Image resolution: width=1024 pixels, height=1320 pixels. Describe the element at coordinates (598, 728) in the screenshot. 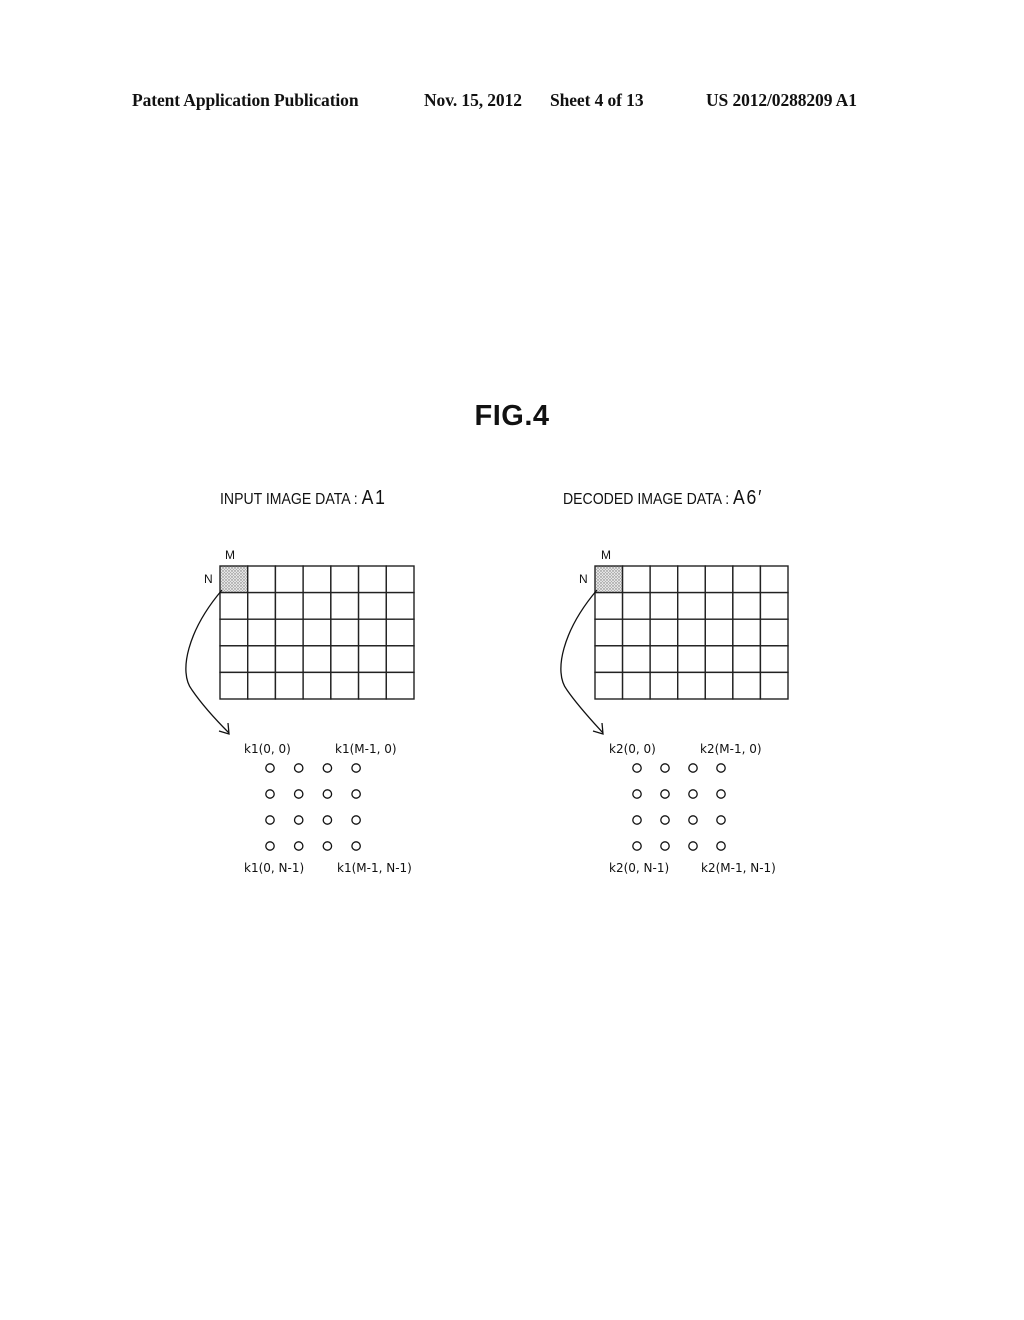

I see `arrowhead-icon` at that location.